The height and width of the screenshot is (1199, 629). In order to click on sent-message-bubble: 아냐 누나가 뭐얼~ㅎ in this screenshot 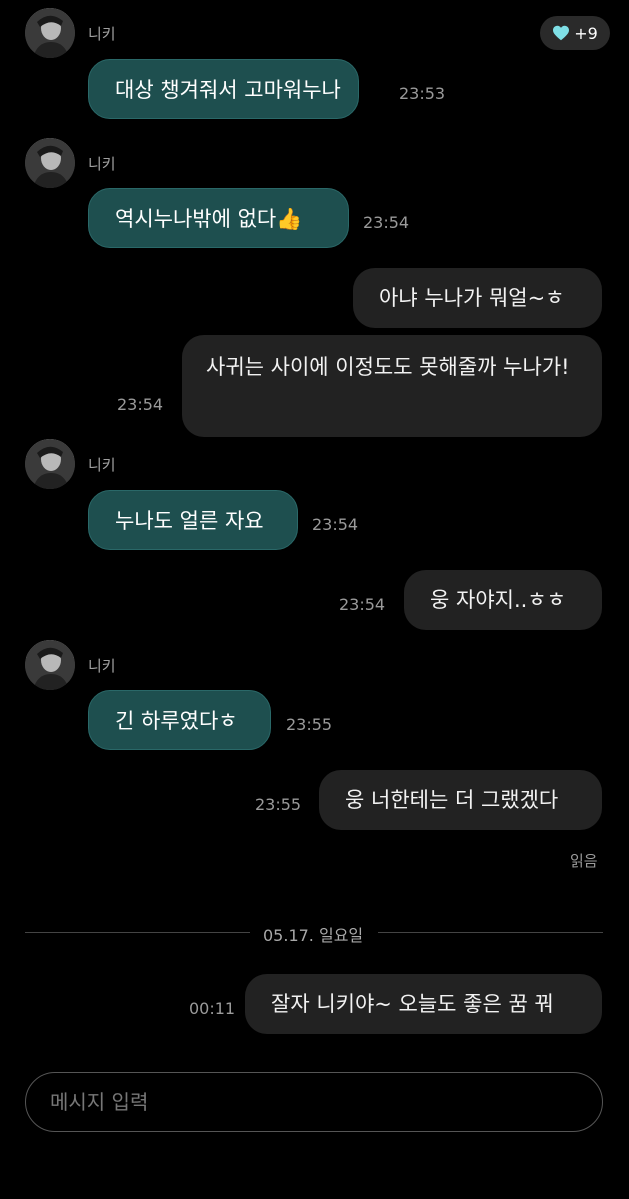, I will do `click(477, 298)`.